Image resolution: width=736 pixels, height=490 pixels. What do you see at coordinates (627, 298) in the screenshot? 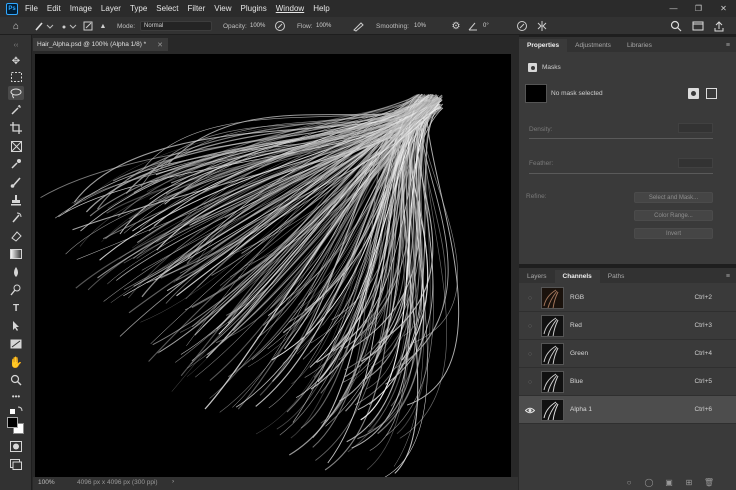
I see `channel-row-rgb: ○ RGB Ctrl+2` at bounding box center [627, 298].